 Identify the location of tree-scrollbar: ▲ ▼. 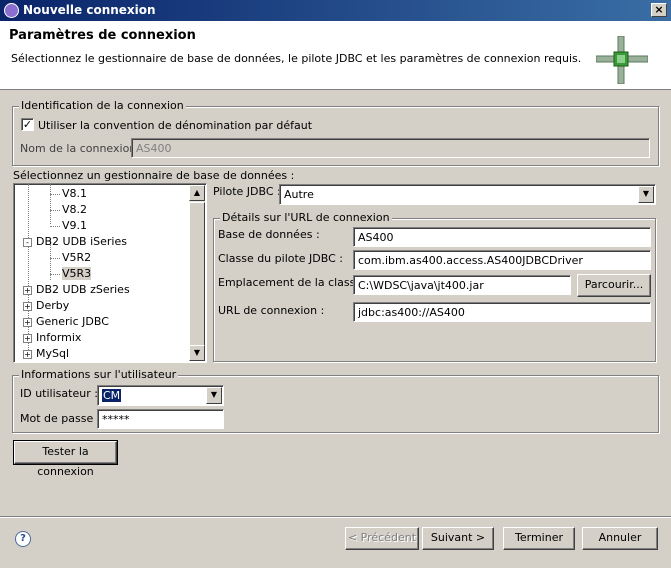
(197, 273).